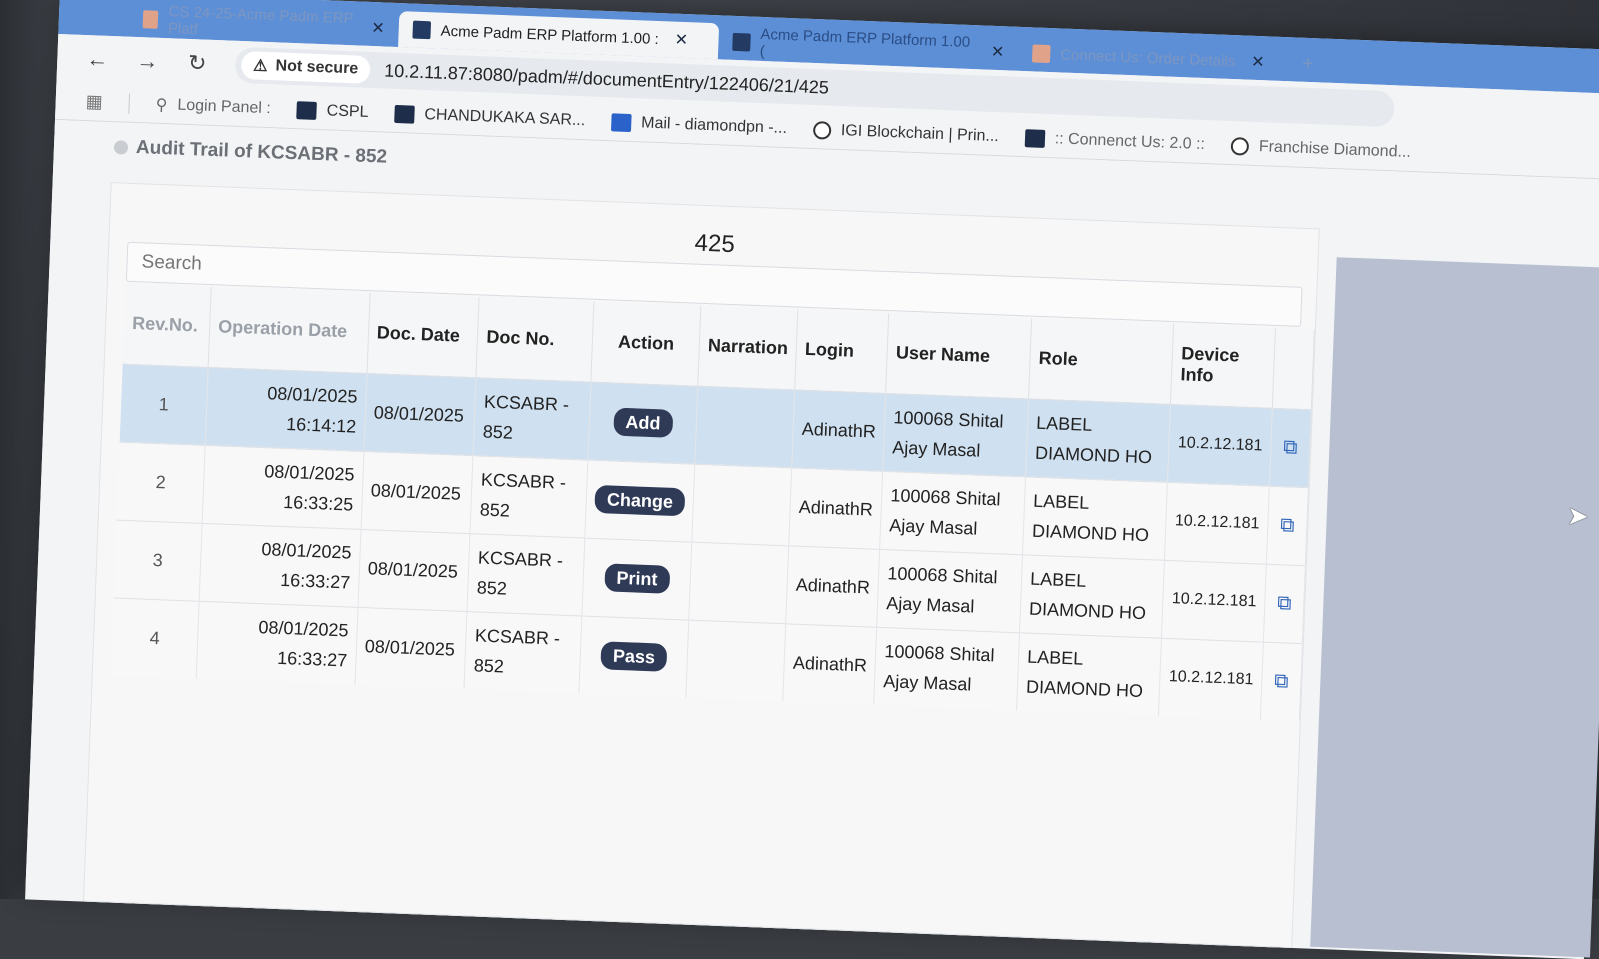 The image size is (1599, 959). I want to click on cell-operation-date: 08/01/2025 16:33:25, so click(283, 486).